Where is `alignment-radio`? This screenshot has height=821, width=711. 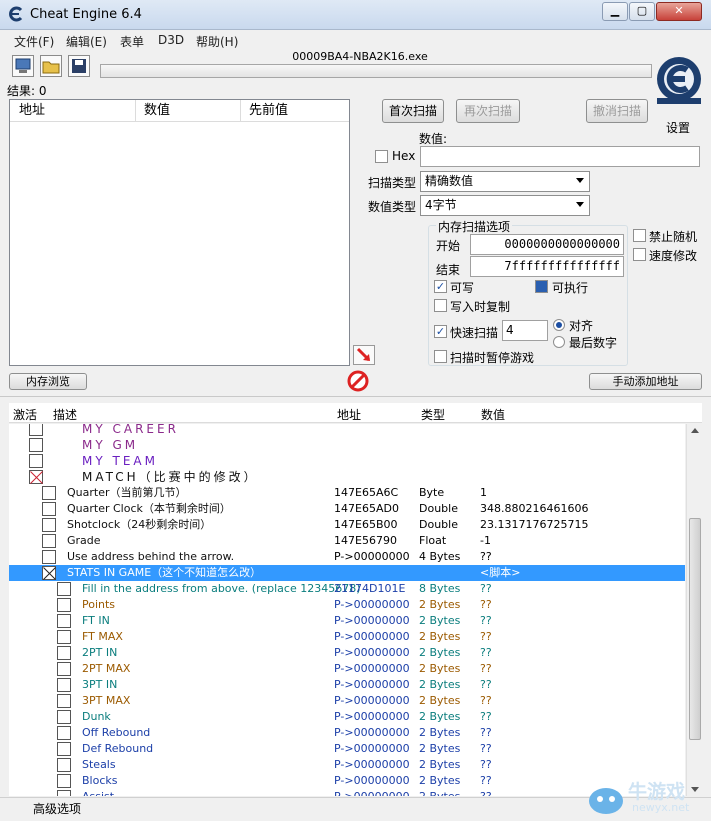 alignment-radio is located at coordinates (559, 325).